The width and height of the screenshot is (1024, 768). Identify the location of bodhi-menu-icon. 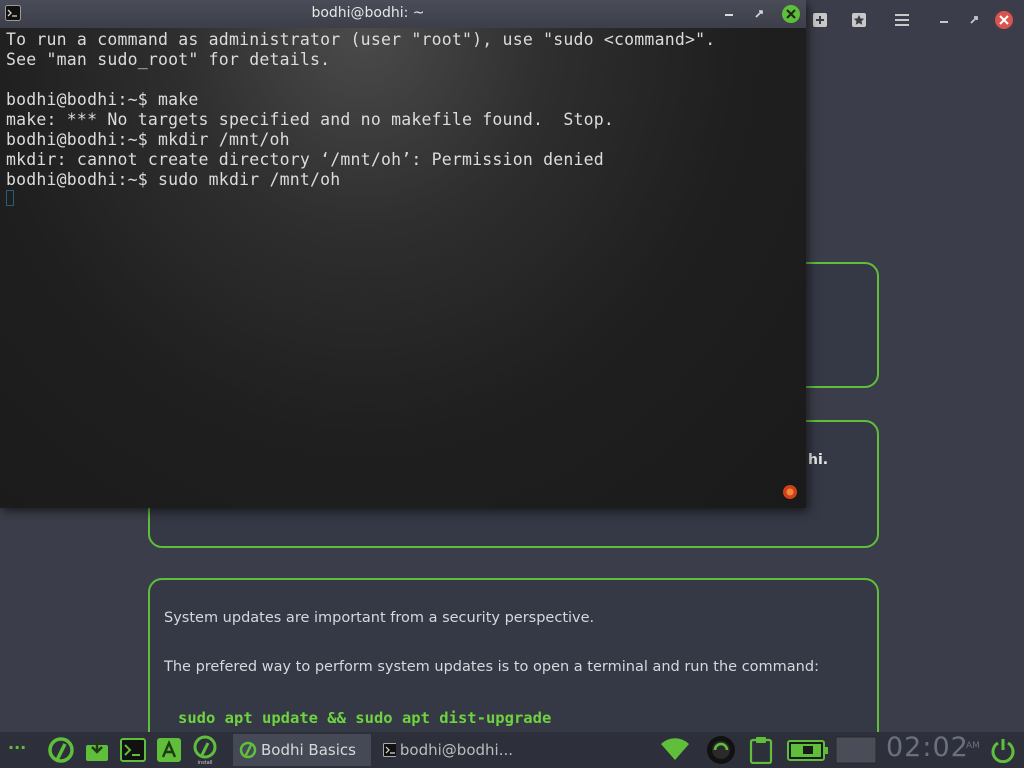
(61, 750).